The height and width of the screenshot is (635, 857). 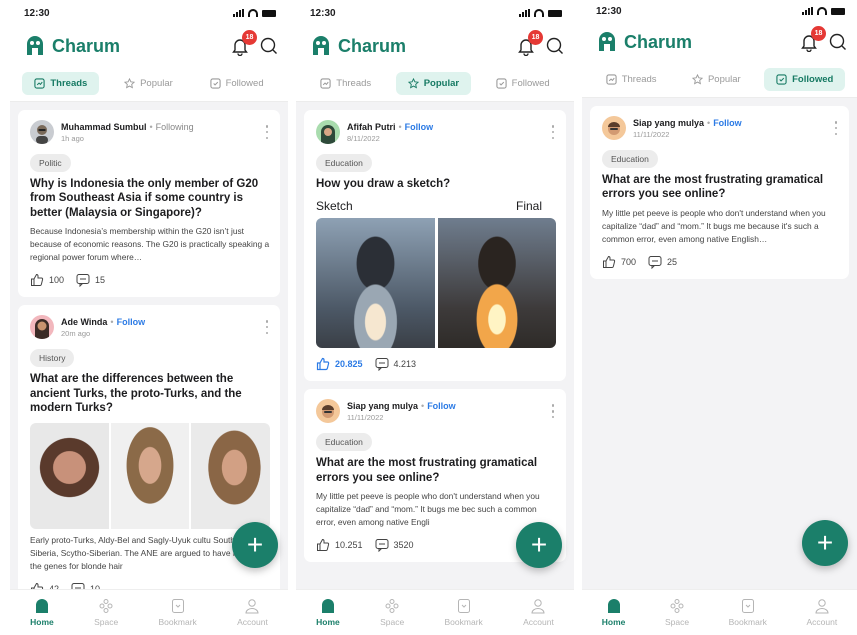 What do you see at coordinates (52, 358) in the screenshot?
I see `topic-tag: History` at bounding box center [52, 358].